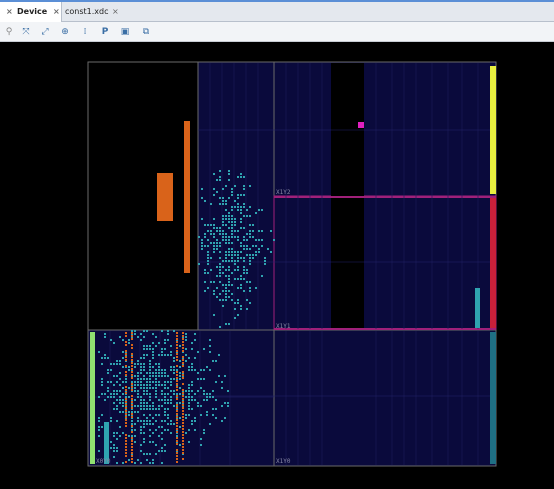  I want to click on tab-device: × Device ×, so click(31, 12).